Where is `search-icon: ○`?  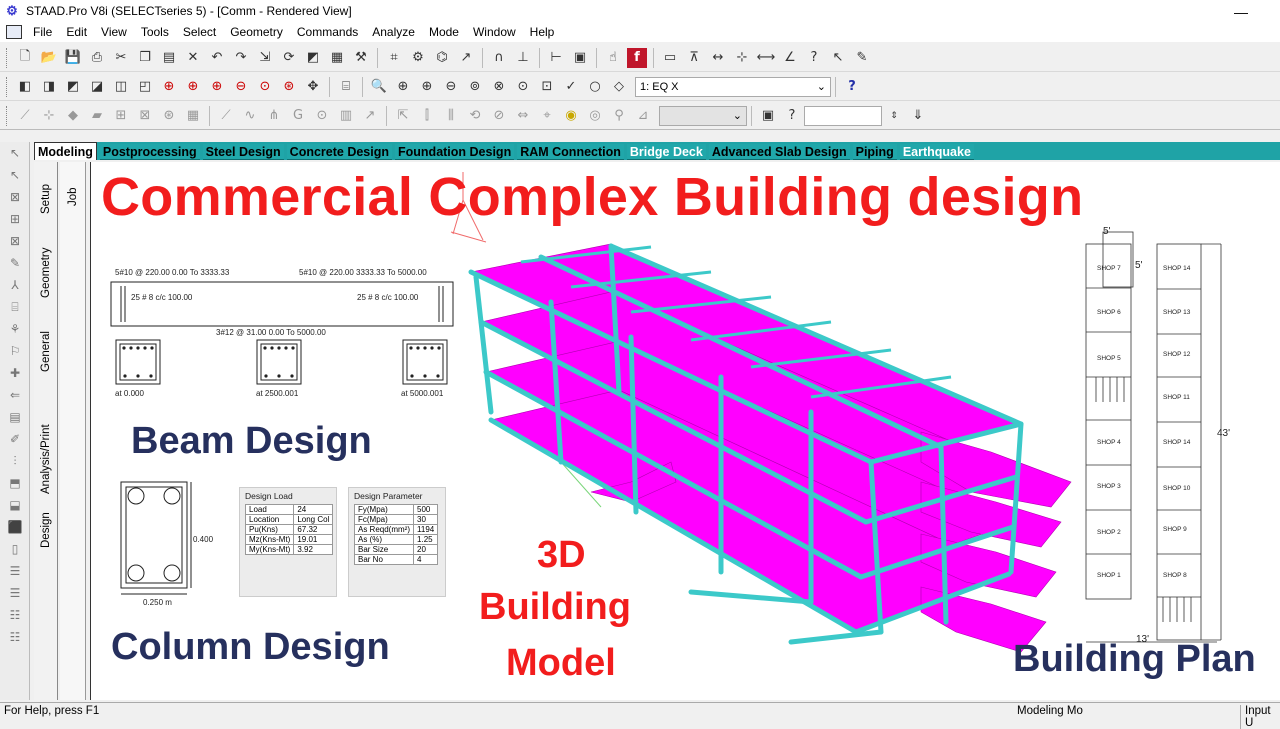 search-icon: ○ is located at coordinates (595, 87).